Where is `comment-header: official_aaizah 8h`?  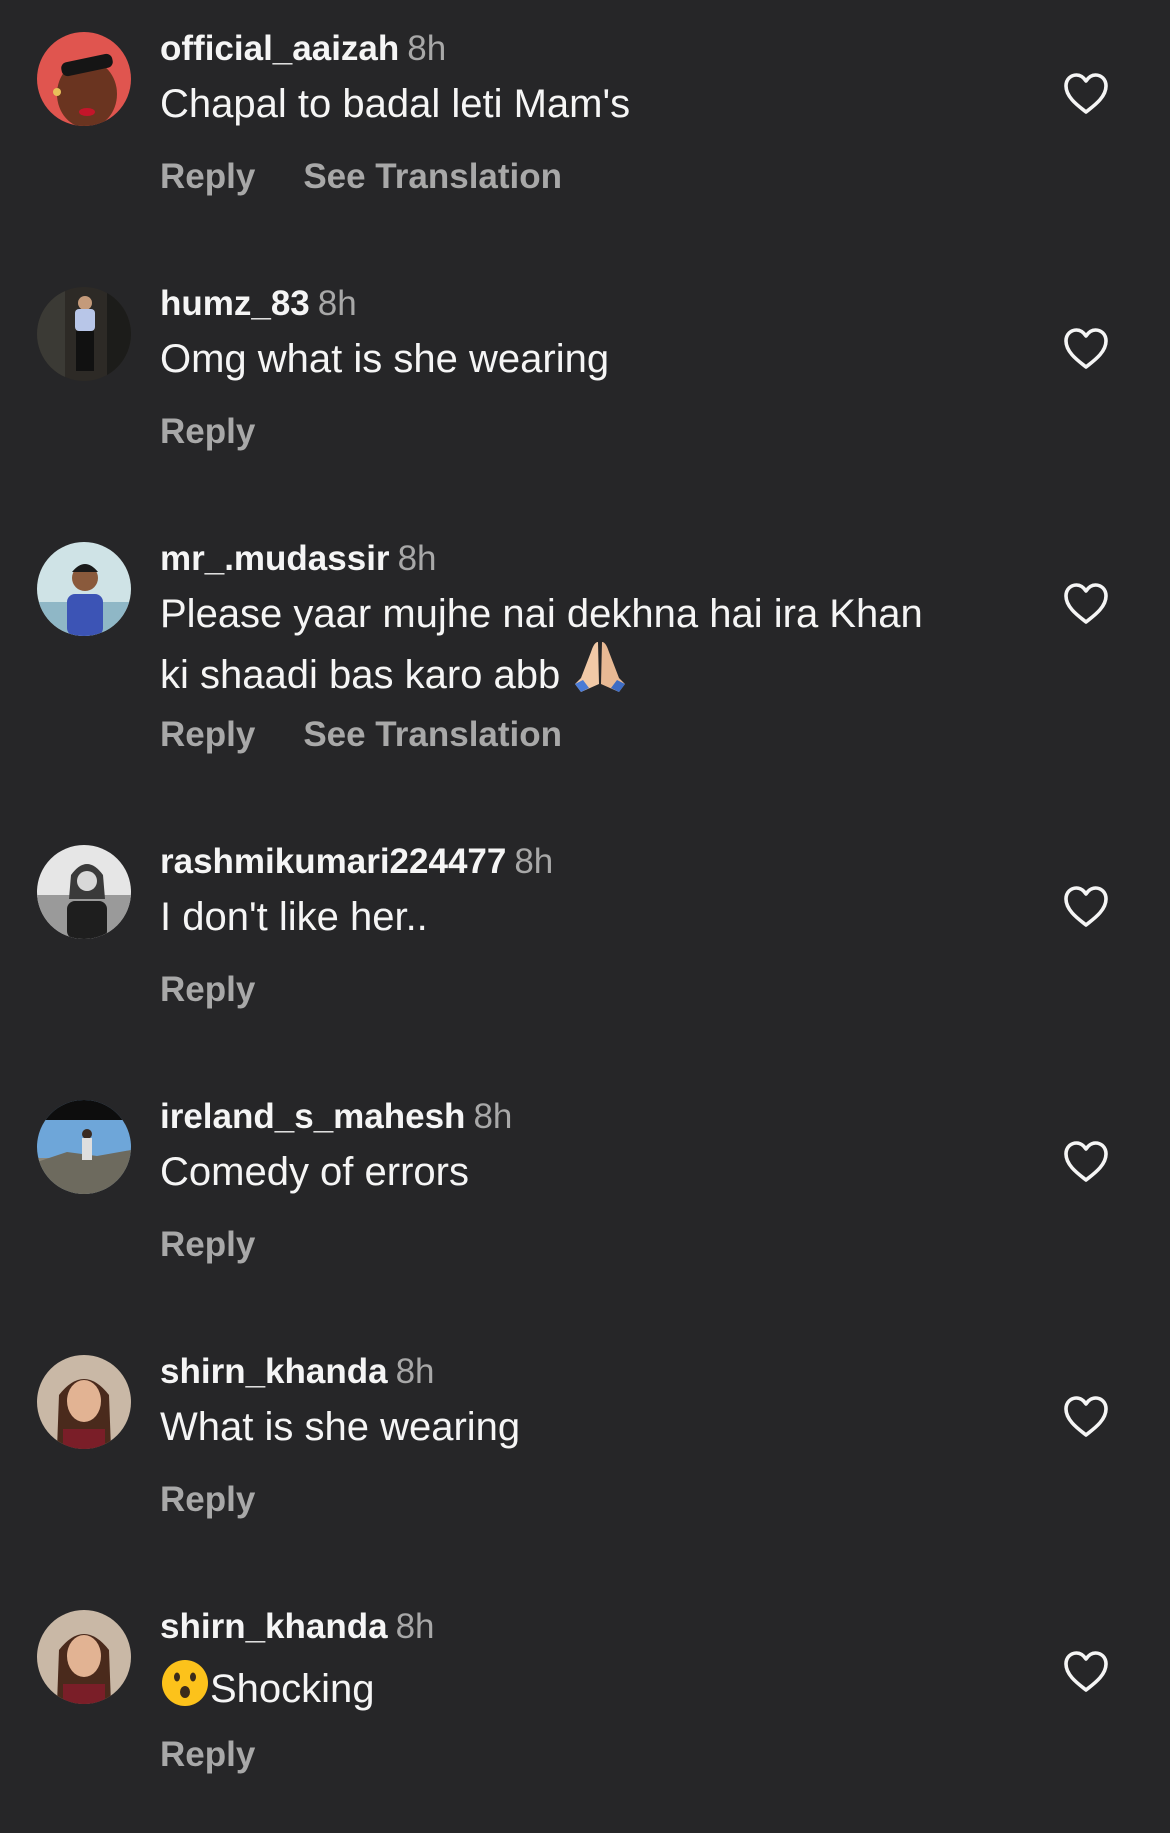
comment-header: official_aaizah 8h is located at coordinates (303, 49).